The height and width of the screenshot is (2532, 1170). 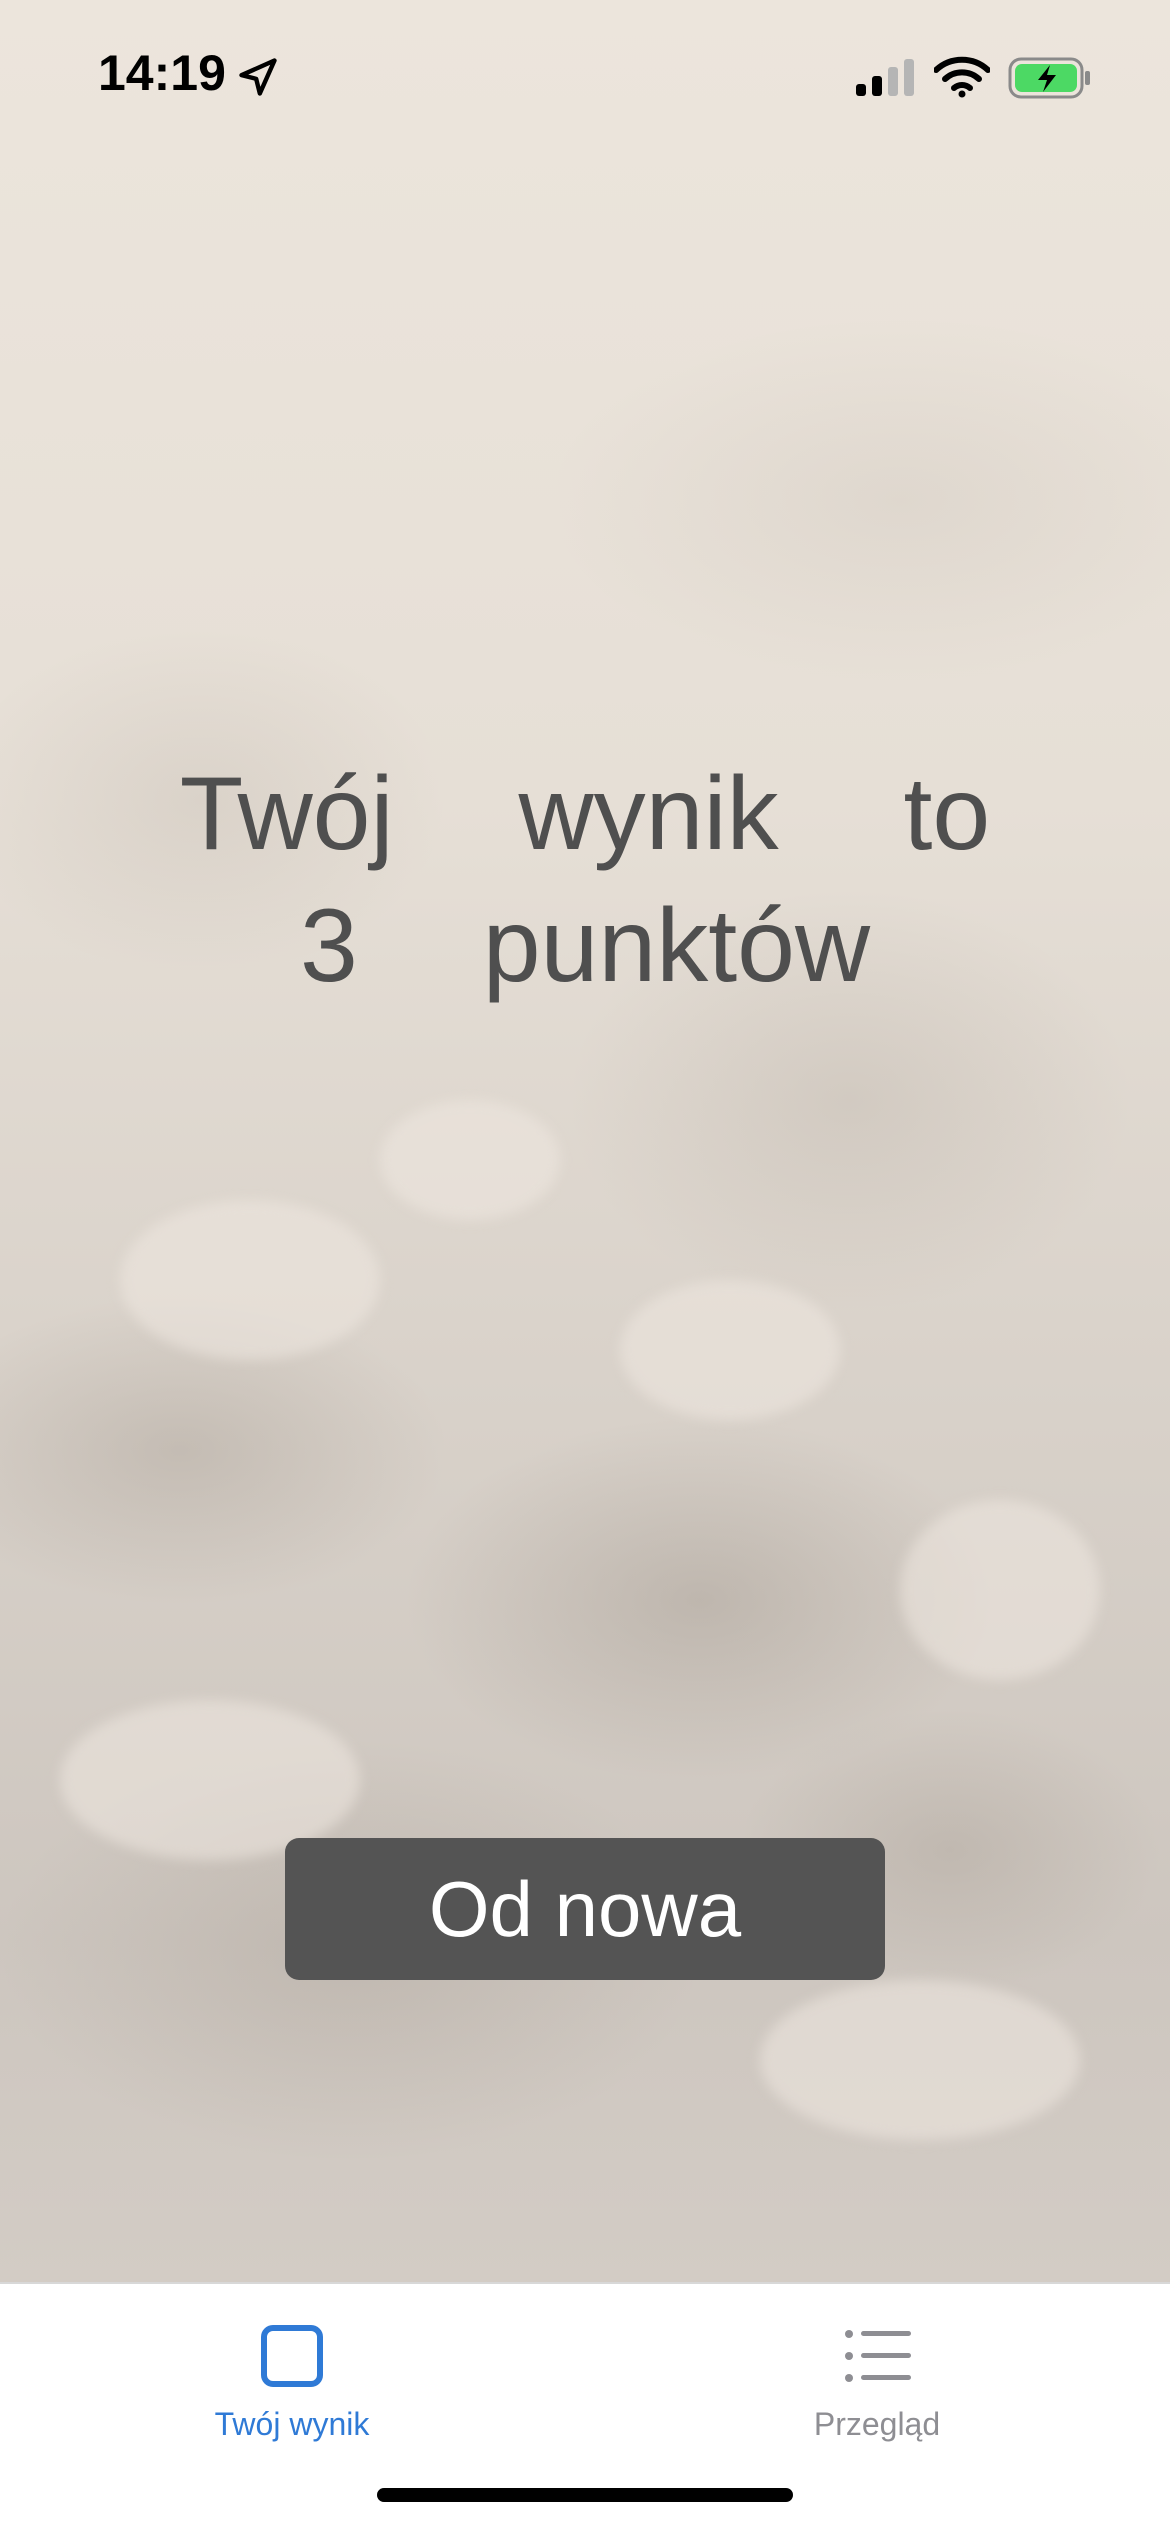 I want to click on tab-overview: Przegląd, so click(x=877, y=2374).